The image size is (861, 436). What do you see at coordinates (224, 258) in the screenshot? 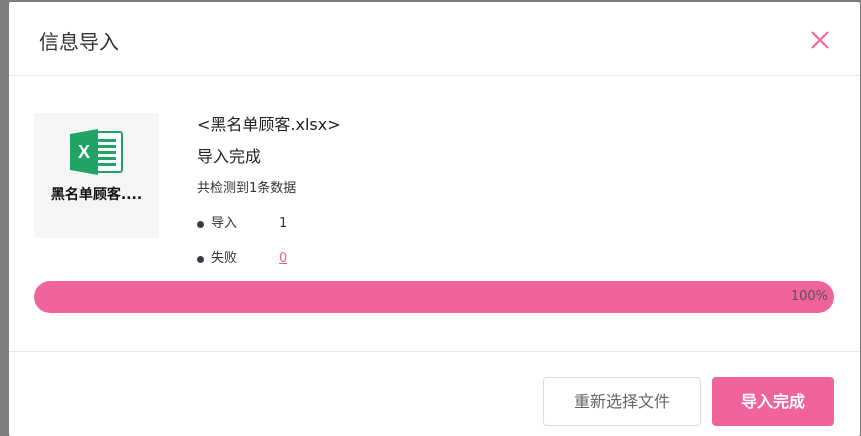
I see `failed-label: 失败` at bounding box center [224, 258].